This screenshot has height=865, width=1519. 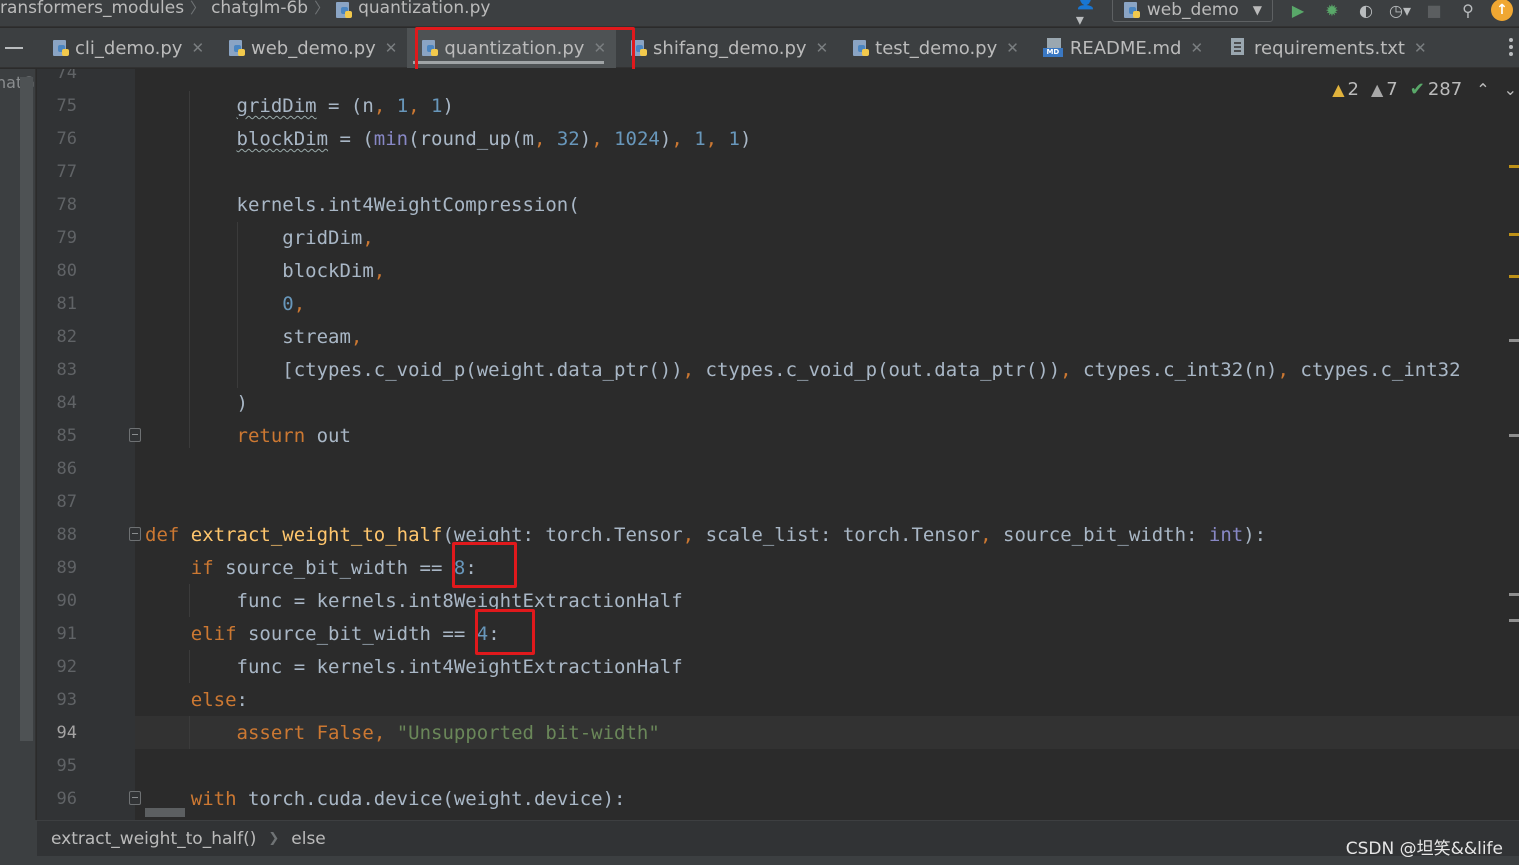 What do you see at coordinates (57, 667) in the screenshot?
I see `line-number: 92` at bounding box center [57, 667].